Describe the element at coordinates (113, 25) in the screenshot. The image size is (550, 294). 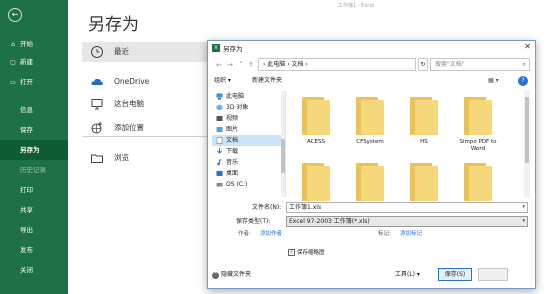
I see `page-title: 另存为` at that location.